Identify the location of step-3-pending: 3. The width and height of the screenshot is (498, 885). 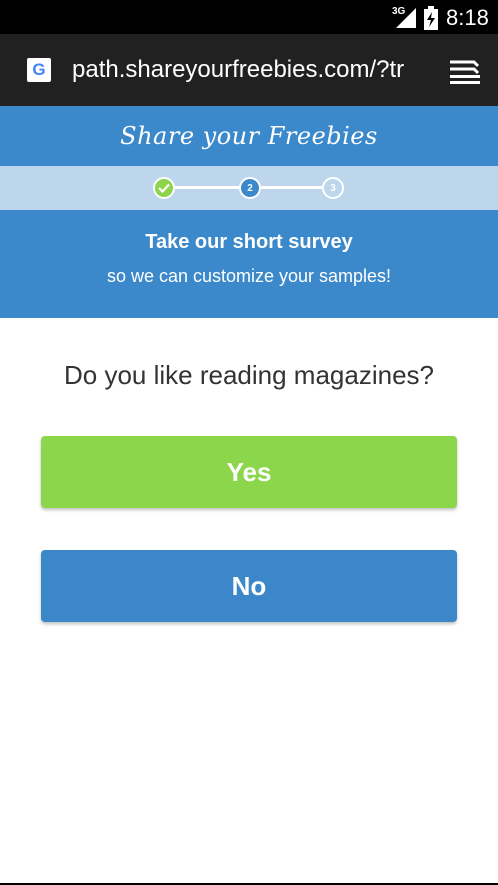
(333, 188).